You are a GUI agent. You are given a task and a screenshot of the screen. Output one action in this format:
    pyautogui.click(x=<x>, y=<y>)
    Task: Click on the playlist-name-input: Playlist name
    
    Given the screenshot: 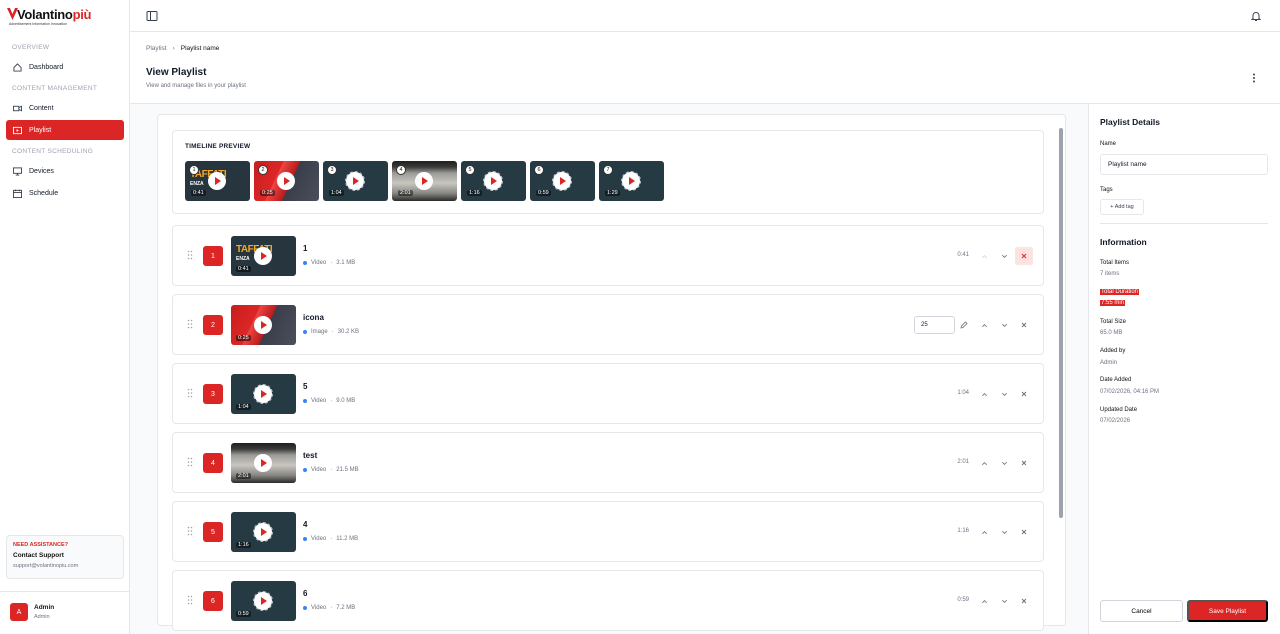 What is the action you would take?
    pyautogui.click(x=1184, y=164)
    